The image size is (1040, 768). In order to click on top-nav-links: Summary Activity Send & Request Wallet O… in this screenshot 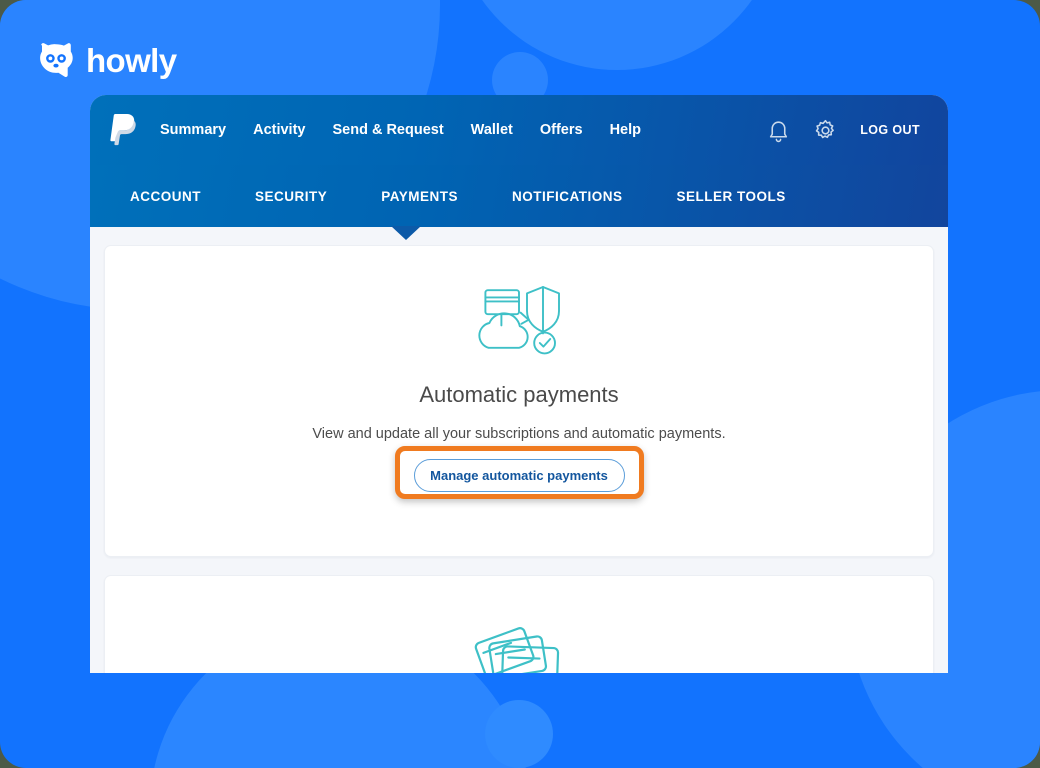, I will do `click(400, 130)`.